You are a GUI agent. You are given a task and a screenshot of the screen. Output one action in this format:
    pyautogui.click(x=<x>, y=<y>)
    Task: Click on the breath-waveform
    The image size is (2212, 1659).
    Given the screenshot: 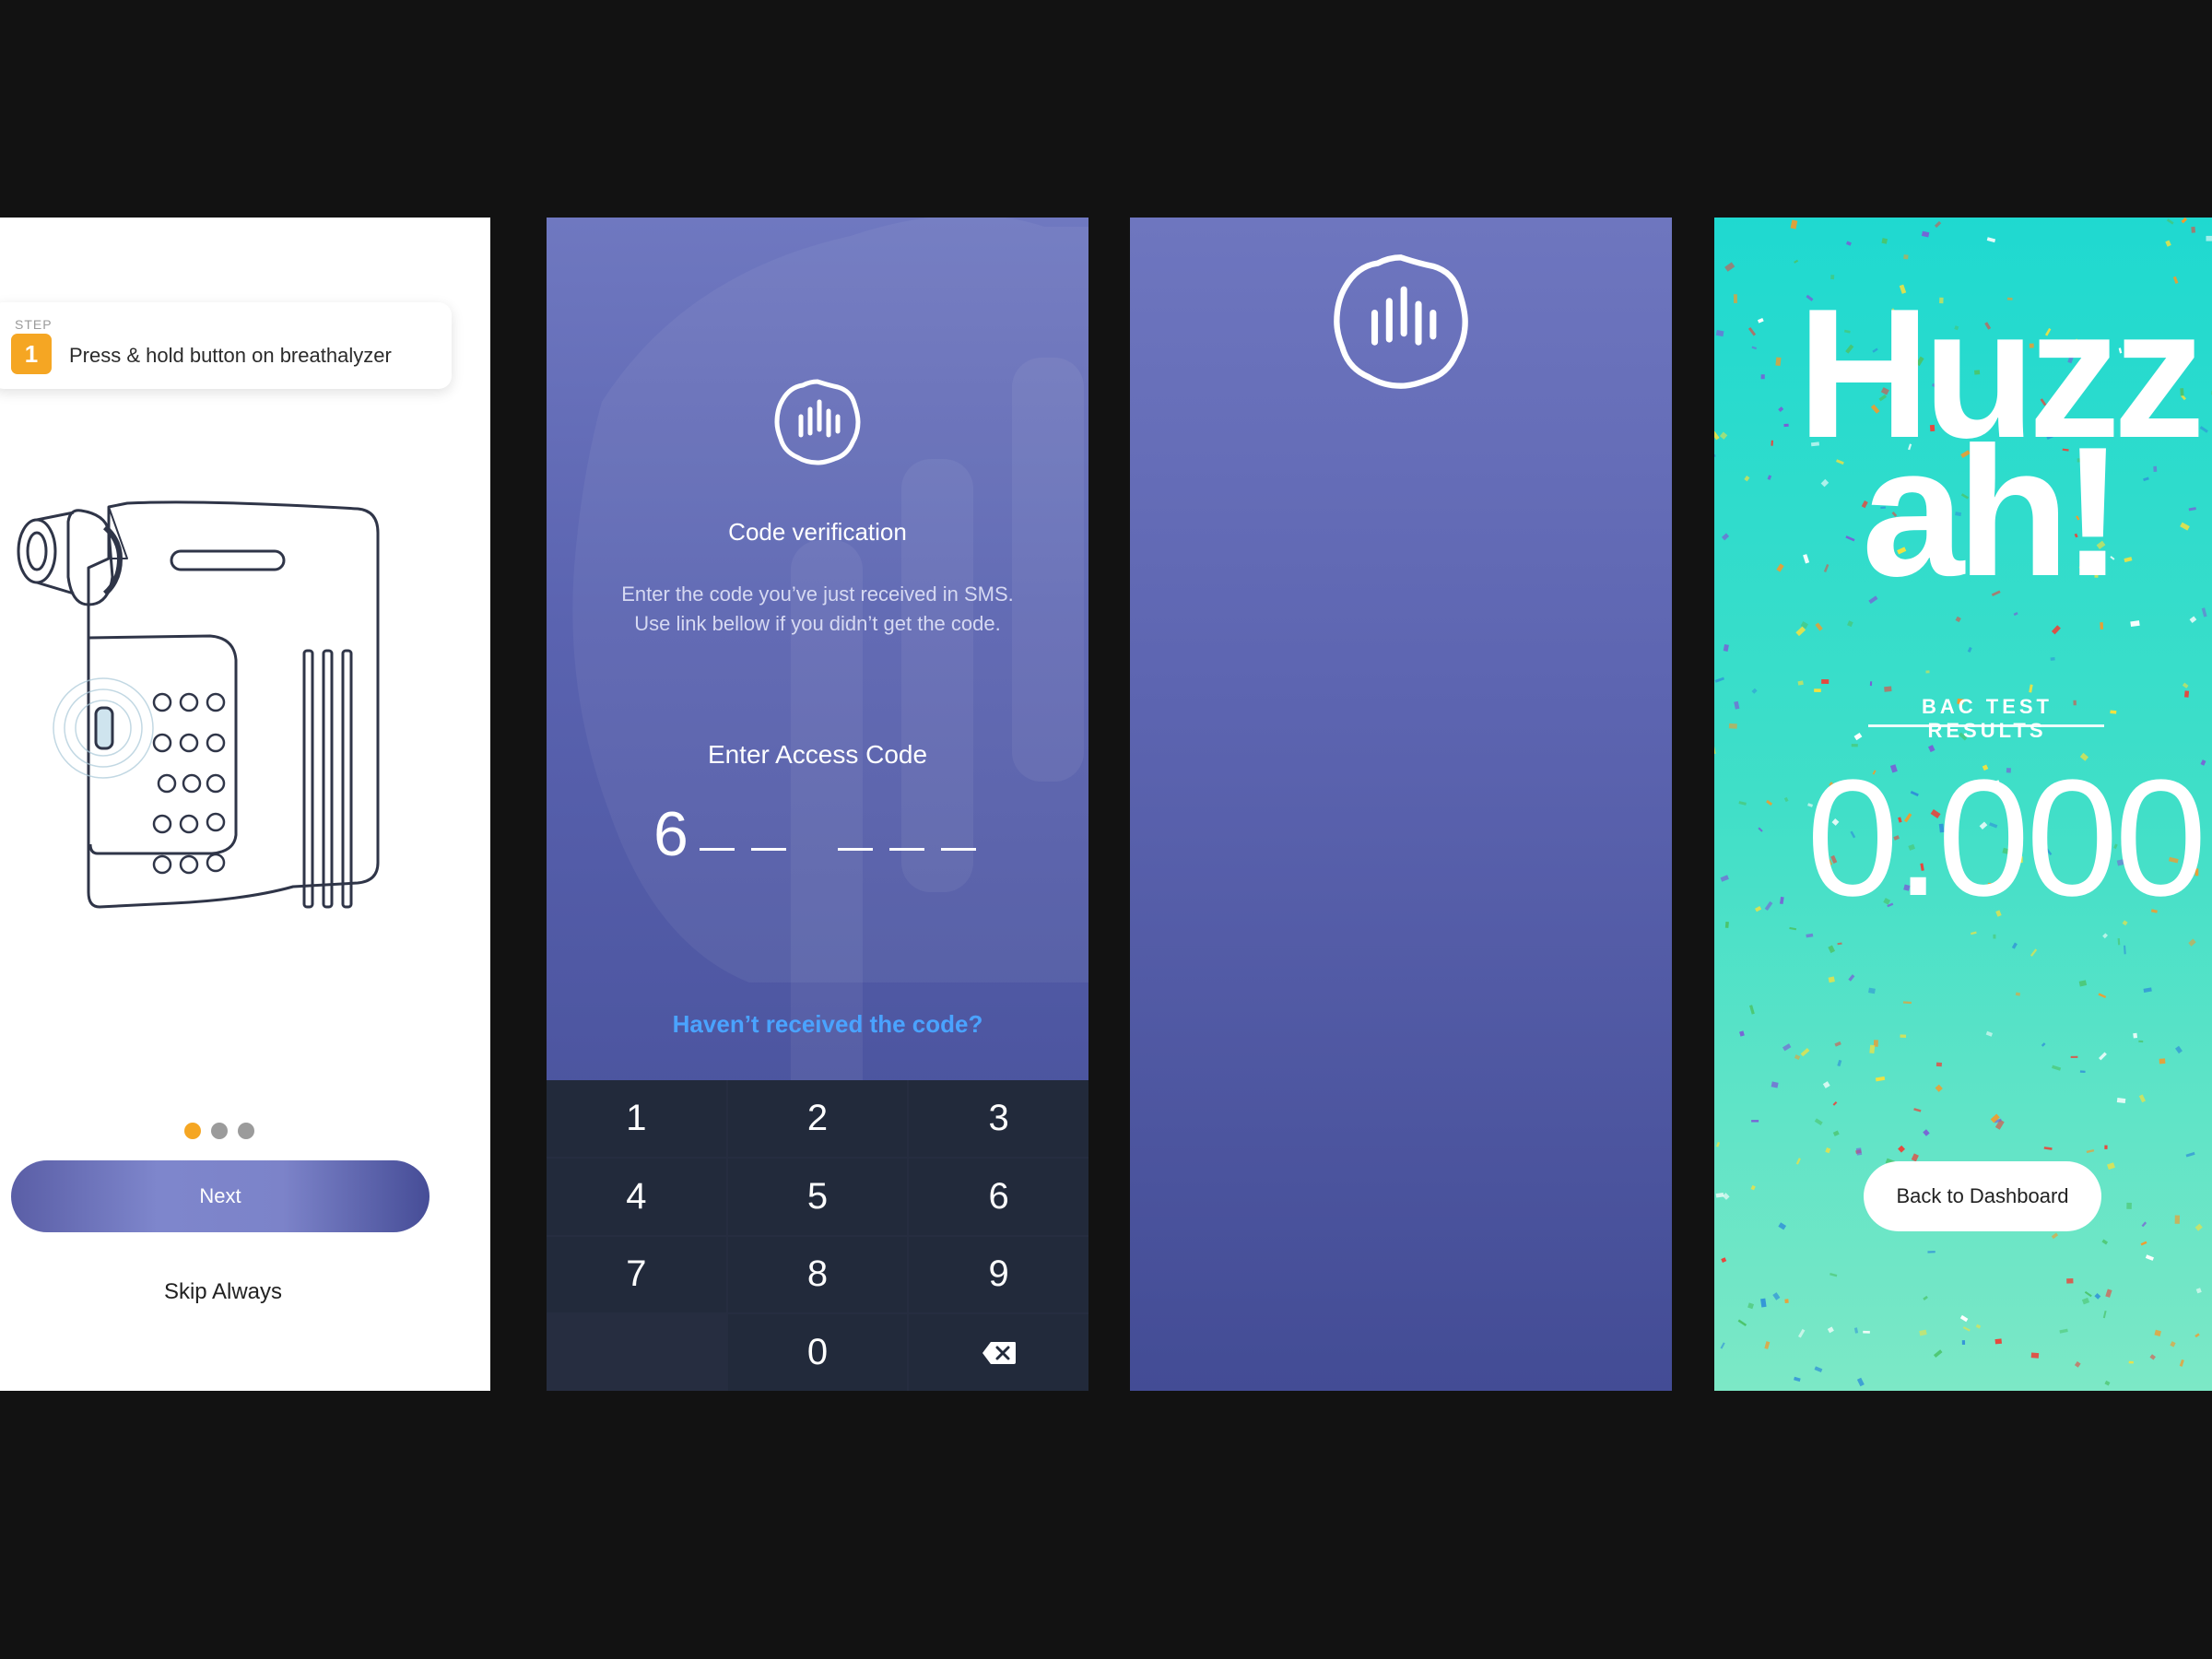 What is the action you would take?
    pyautogui.click(x=1401, y=856)
    